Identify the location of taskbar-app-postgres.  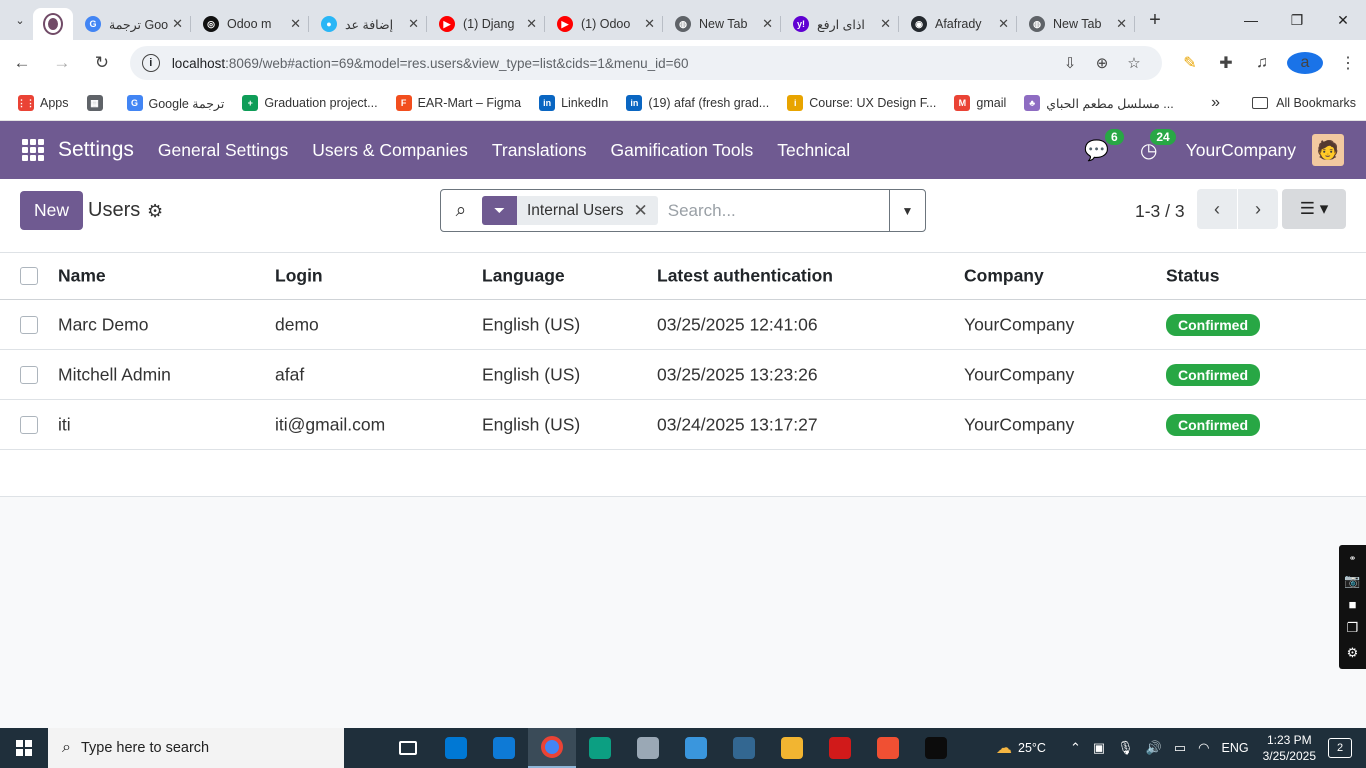
(744, 748).